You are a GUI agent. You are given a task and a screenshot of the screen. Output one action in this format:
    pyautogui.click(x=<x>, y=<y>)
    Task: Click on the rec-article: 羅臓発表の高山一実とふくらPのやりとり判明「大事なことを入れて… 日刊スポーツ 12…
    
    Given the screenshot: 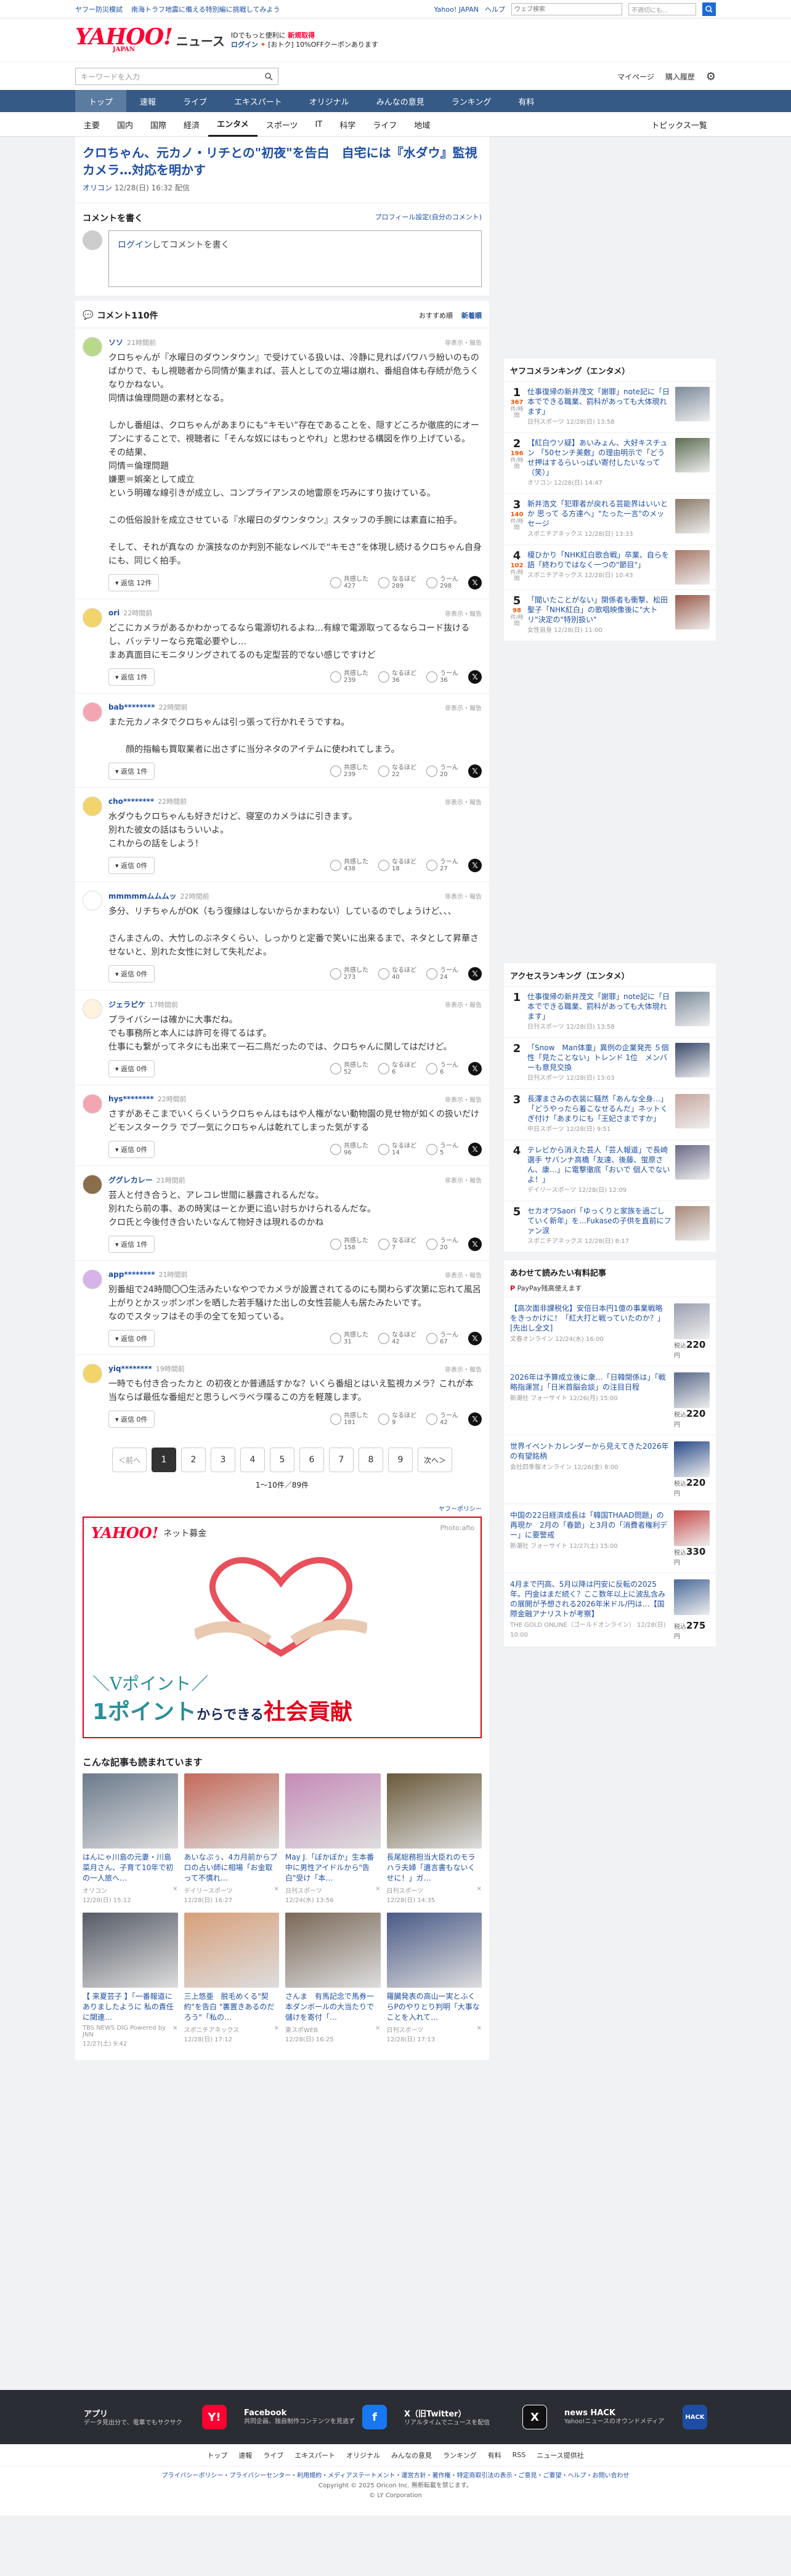 What is the action you would take?
    pyautogui.click(x=434, y=1980)
    